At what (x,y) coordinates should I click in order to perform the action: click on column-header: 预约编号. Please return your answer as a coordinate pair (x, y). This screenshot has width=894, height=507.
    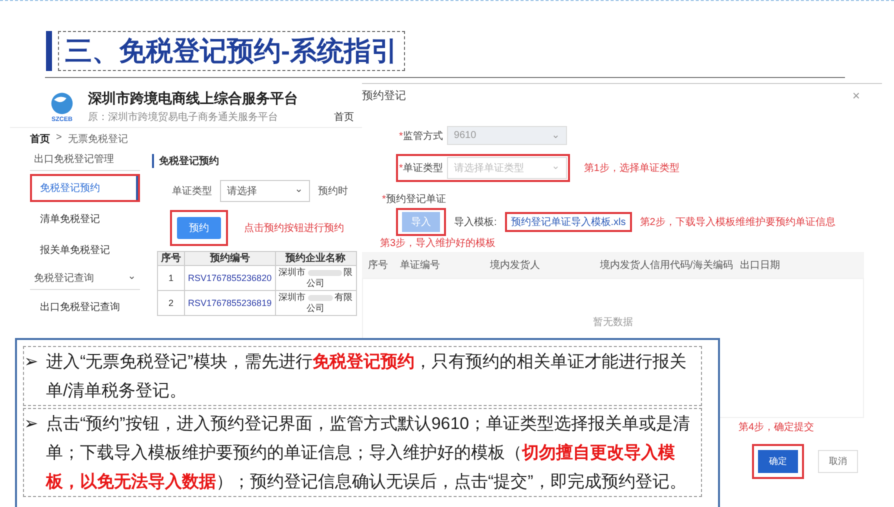
    Looking at the image, I should click on (230, 259).